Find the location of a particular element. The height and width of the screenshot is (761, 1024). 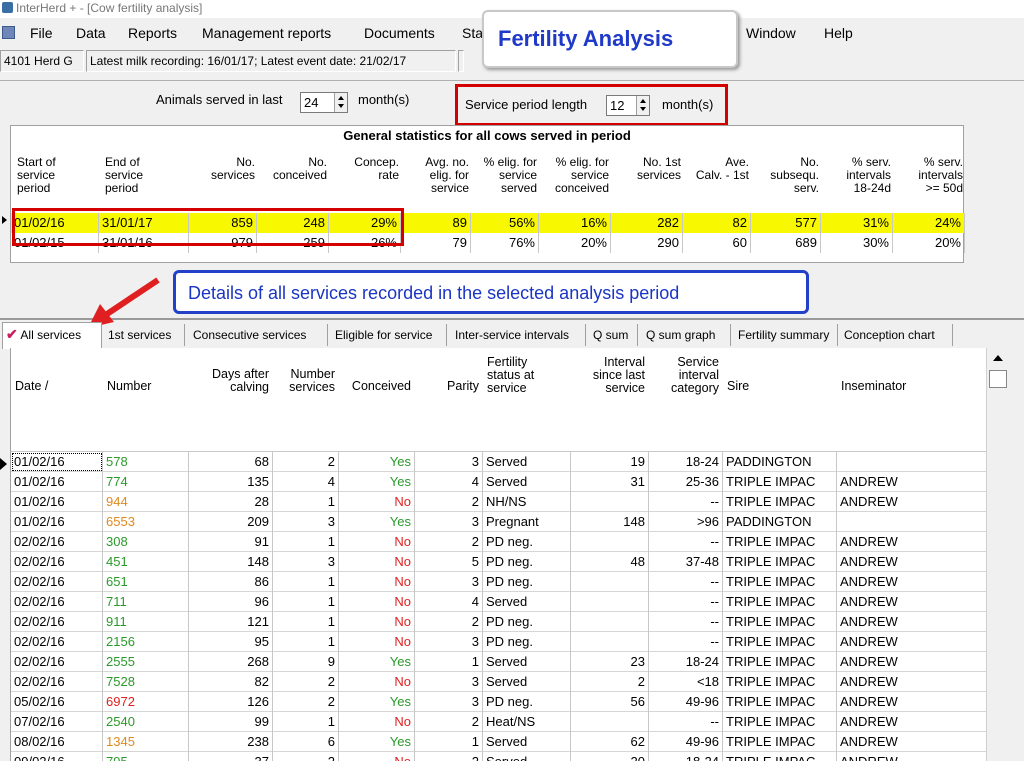

tab-label: All services is located at coordinates (50, 335).